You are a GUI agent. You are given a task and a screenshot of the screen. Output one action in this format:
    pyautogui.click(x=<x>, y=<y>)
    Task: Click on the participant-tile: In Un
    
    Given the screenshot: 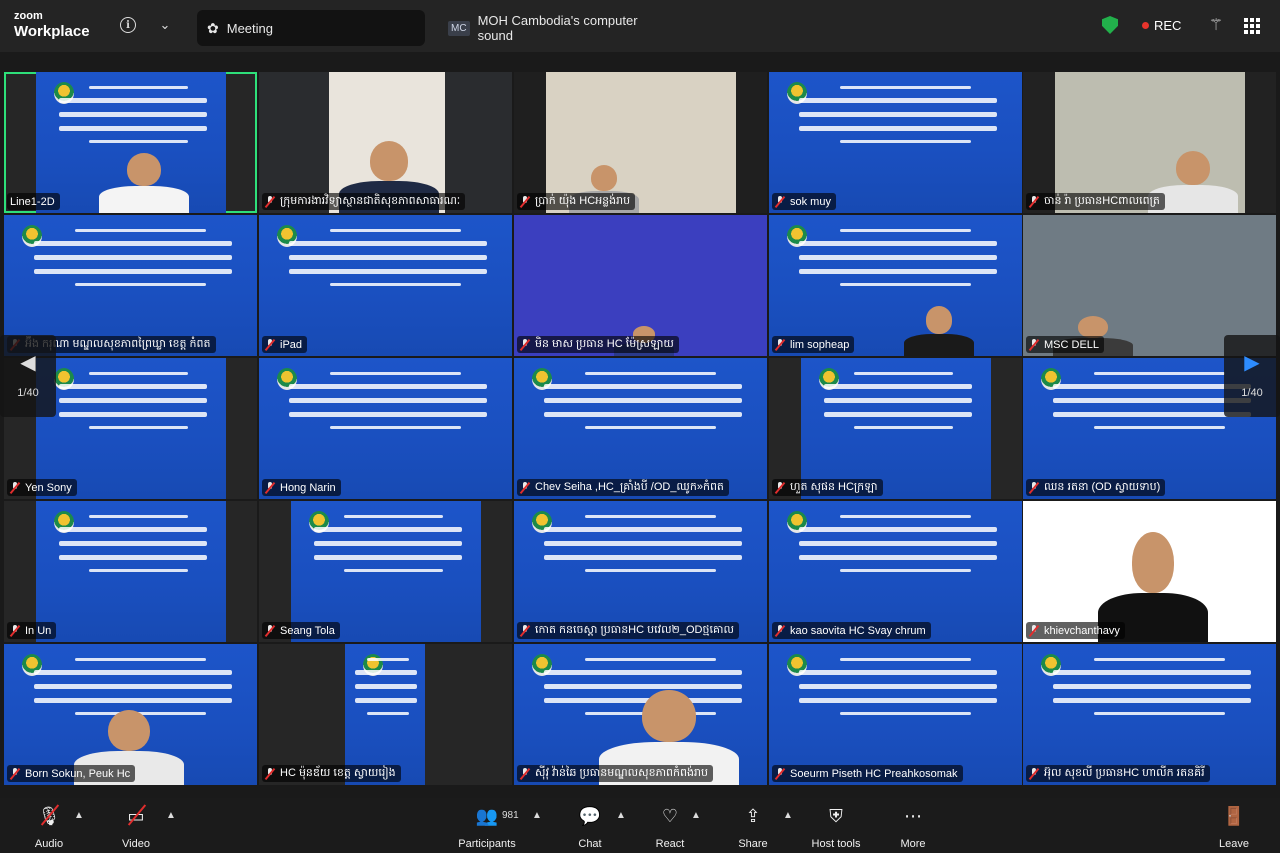 What is the action you would take?
    pyautogui.click(x=130, y=571)
    